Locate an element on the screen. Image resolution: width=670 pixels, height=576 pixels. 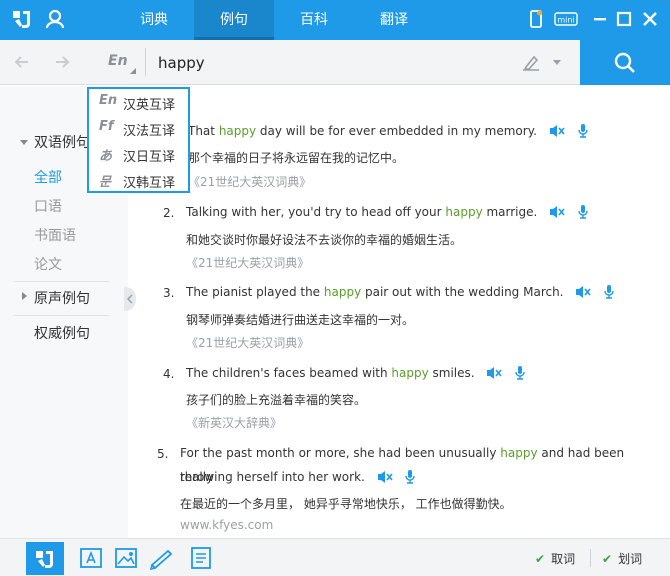
tab-dictionary: 词典 is located at coordinates (154, 20).